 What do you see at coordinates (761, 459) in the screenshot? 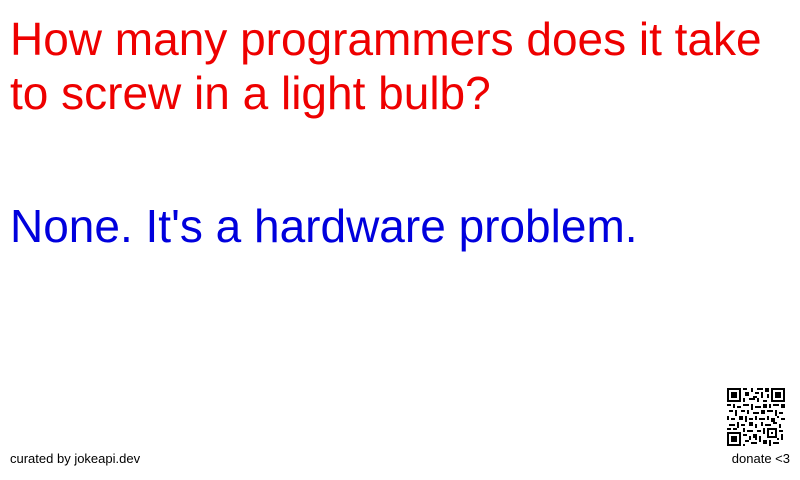
I see `donate-link: donate <3` at bounding box center [761, 459].